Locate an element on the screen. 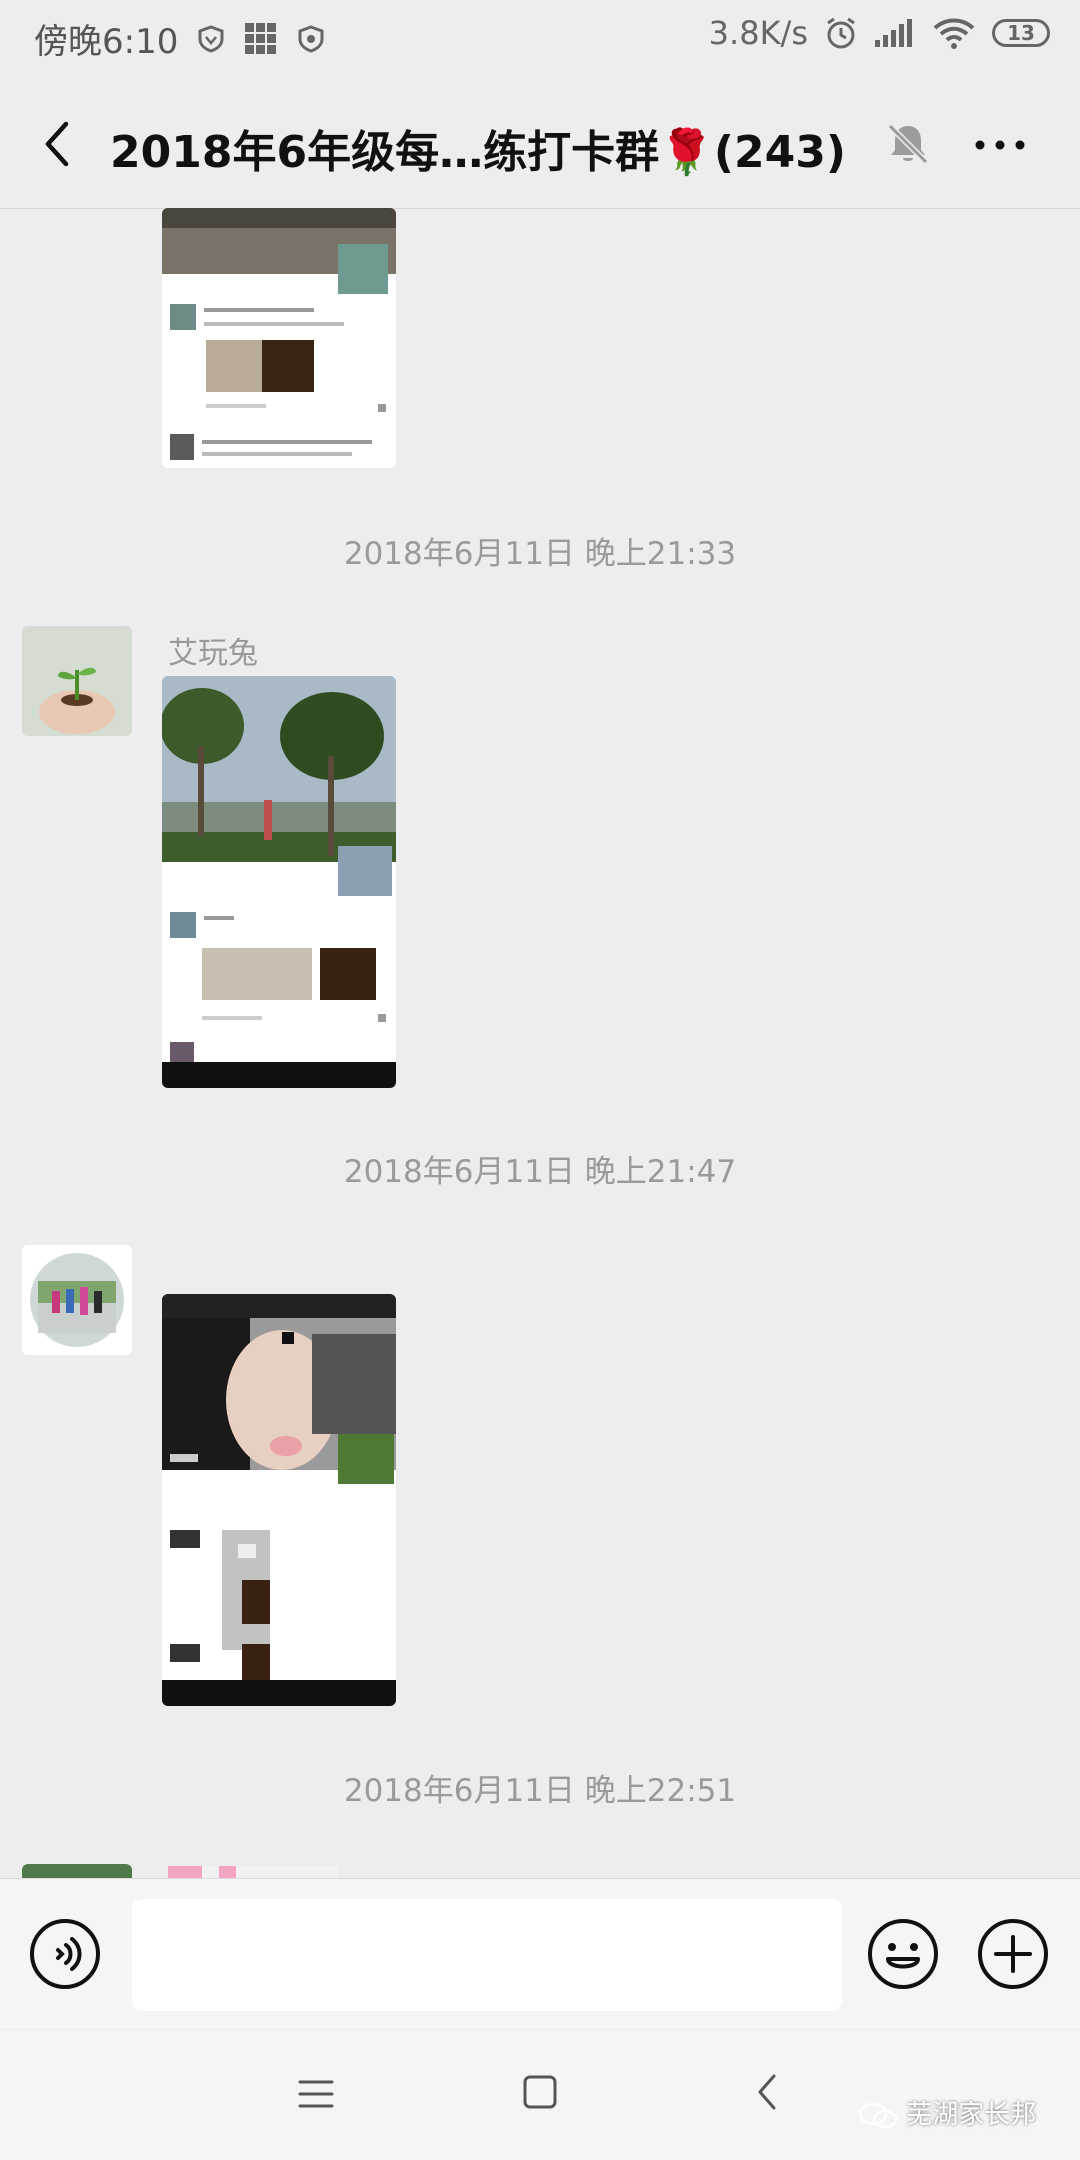  system-nav-bar: 芜湖家长邦 is located at coordinates (540, 2095).